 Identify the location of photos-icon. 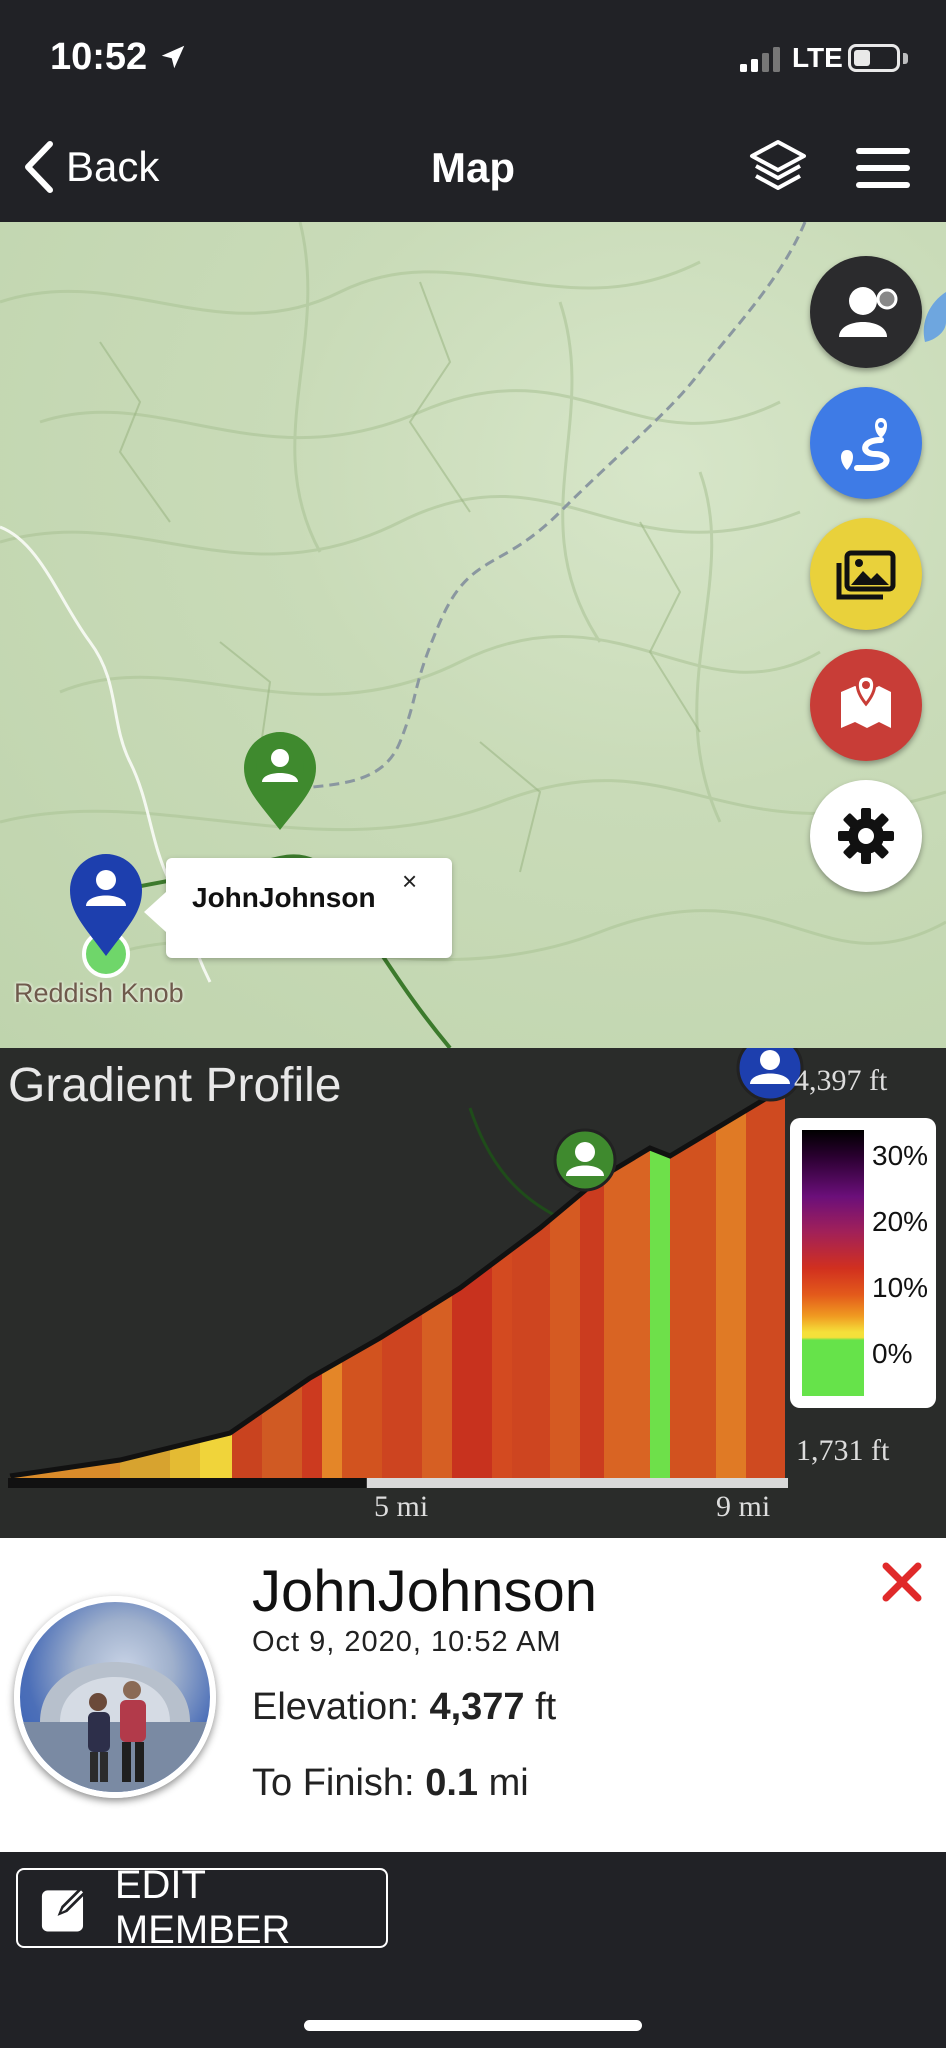
(866, 575).